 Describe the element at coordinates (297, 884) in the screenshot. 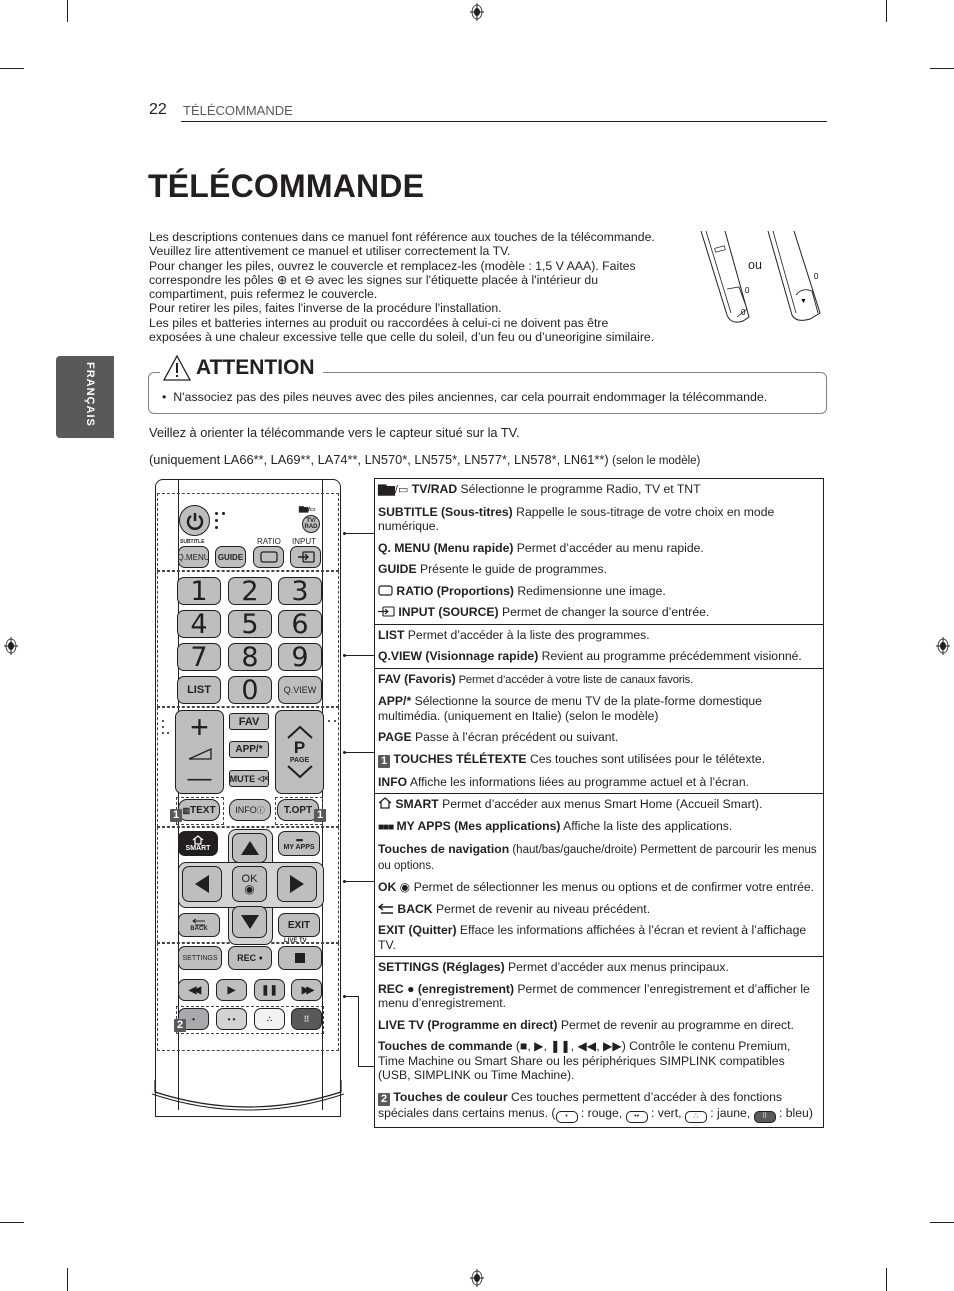

I see `nav-right-button` at that location.